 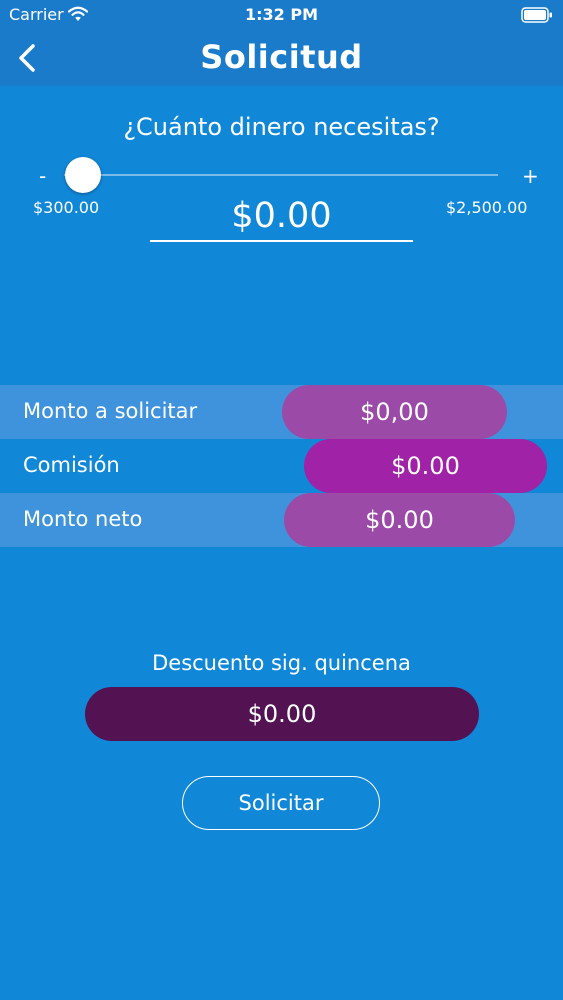 I want to click on requested-amount-pill: $0,00, so click(x=394, y=412).